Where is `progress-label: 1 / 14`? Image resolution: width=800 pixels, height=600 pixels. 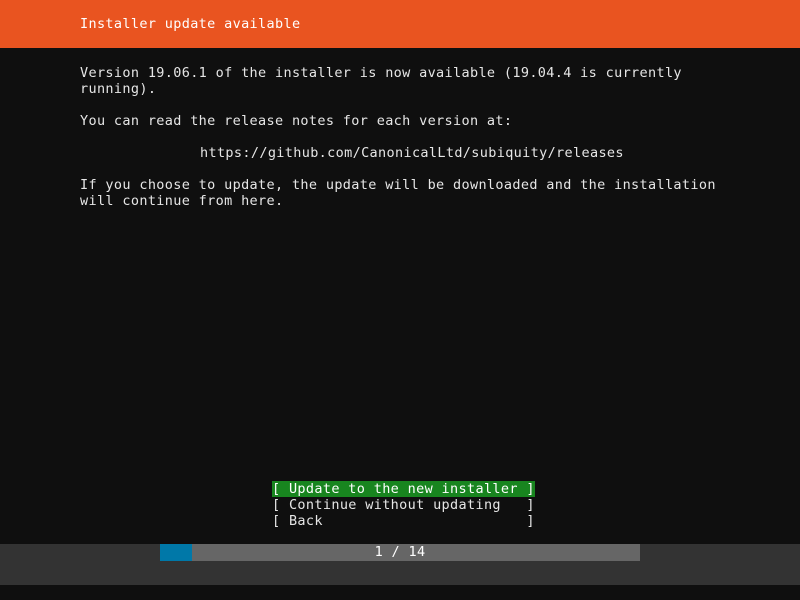 progress-label: 1 / 14 is located at coordinates (400, 552).